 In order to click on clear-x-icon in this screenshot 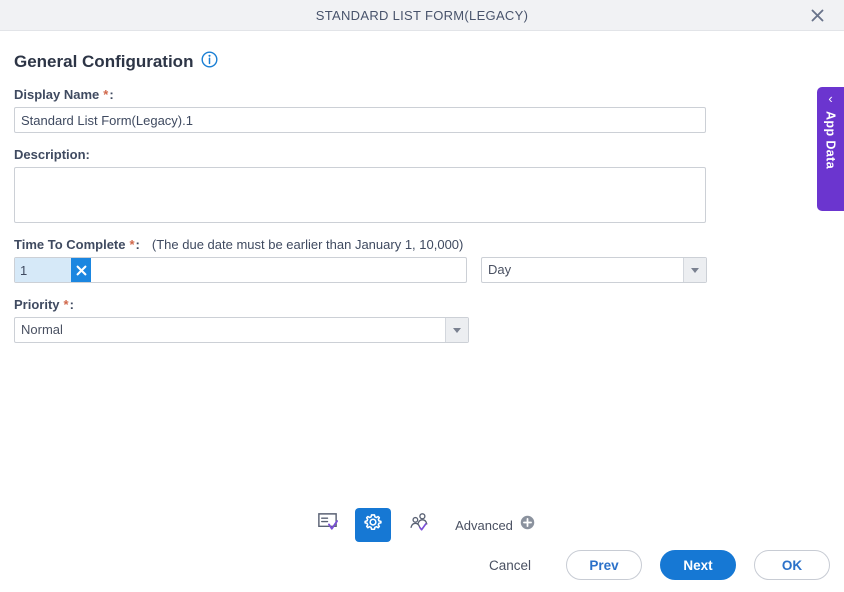, I will do `click(81, 270)`.